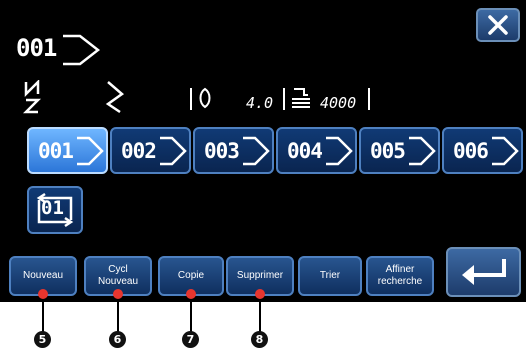 The width and height of the screenshot is (526, 351). I want to click on zigzag-stitch-icon, so click(115, 97).